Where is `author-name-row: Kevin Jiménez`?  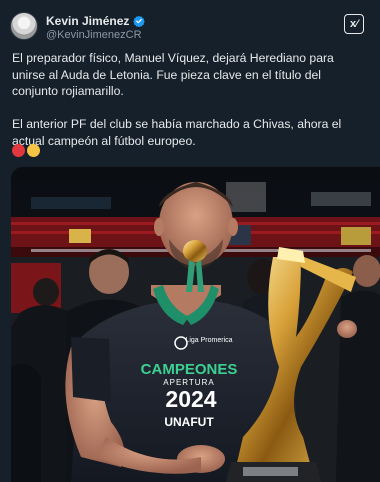 author-name-row: Kevin Jiménez is located at coordinates (96, 21).